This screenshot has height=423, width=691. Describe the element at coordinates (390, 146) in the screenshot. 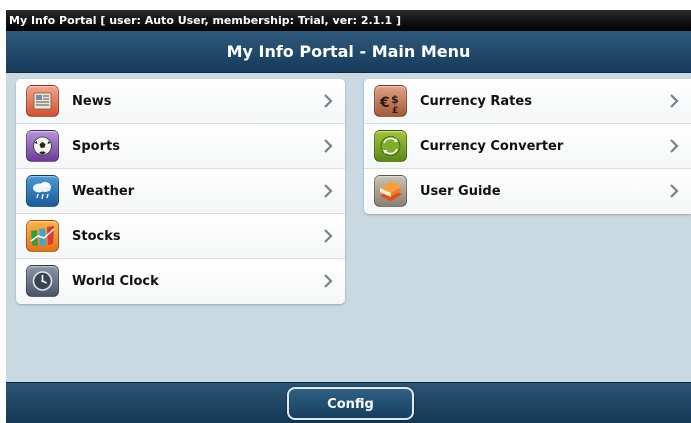

I see `currency-exchange-icon` at that location.